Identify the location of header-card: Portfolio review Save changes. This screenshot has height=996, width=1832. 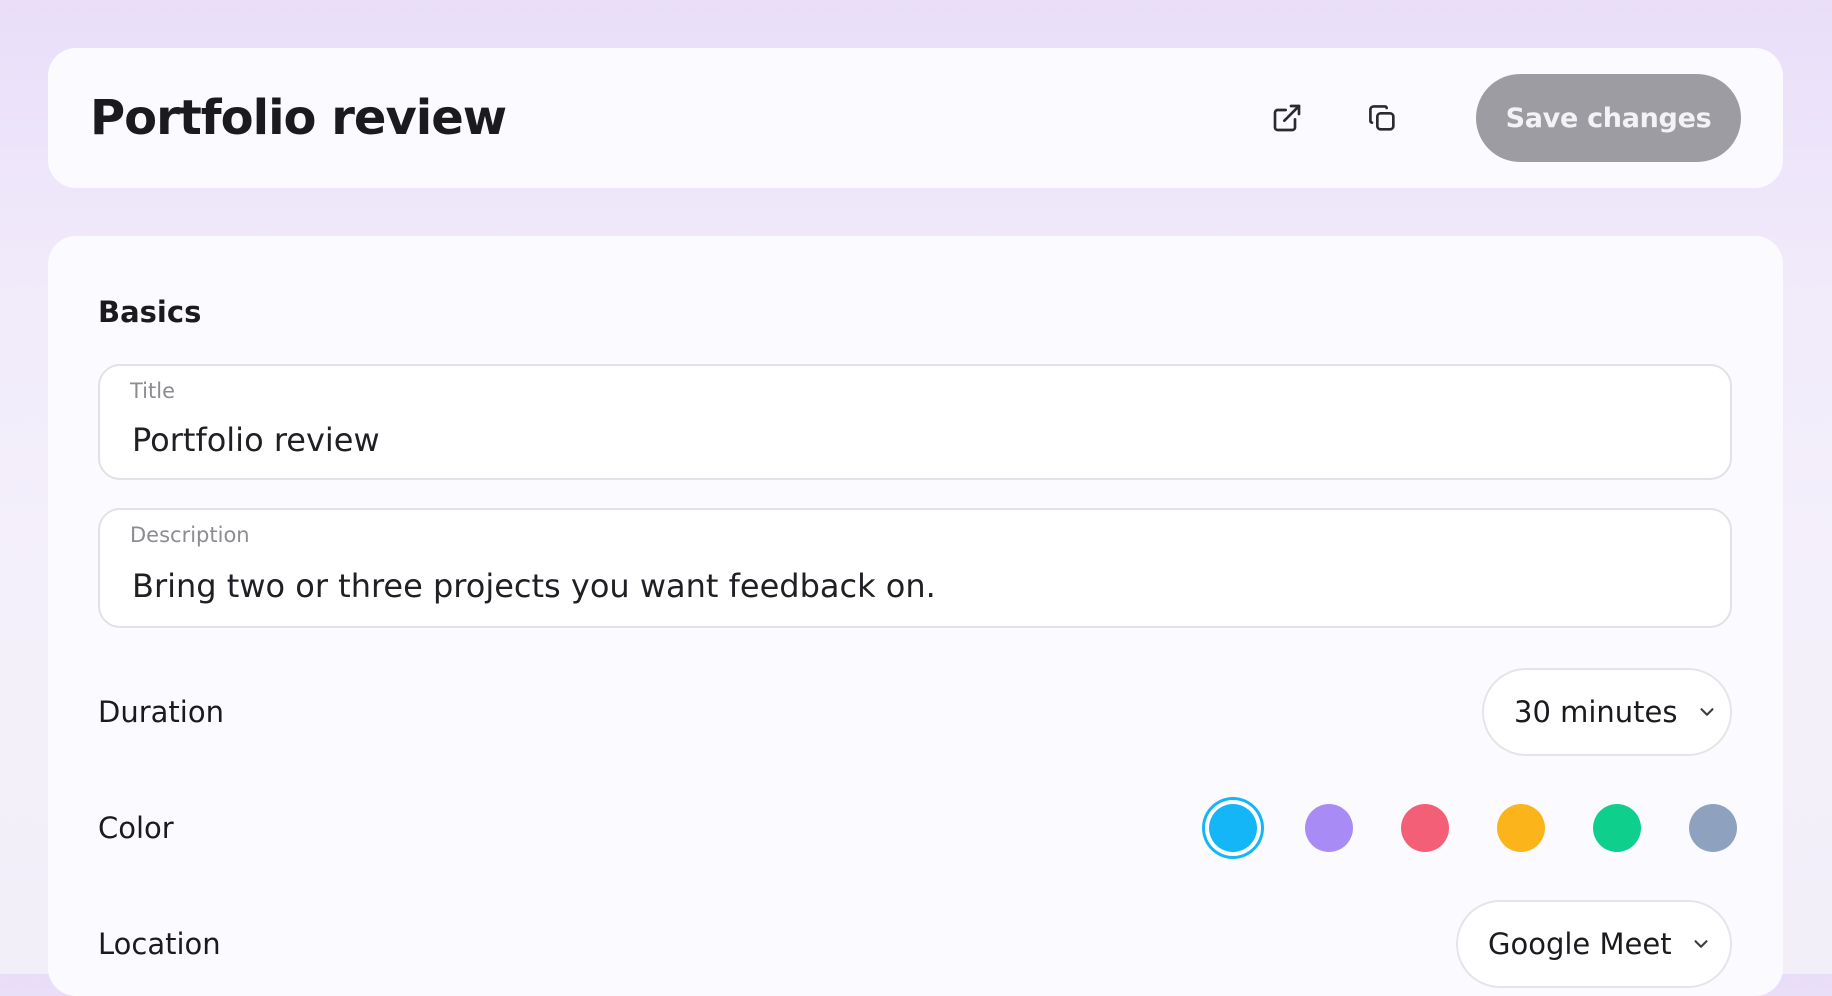
(915, 118).